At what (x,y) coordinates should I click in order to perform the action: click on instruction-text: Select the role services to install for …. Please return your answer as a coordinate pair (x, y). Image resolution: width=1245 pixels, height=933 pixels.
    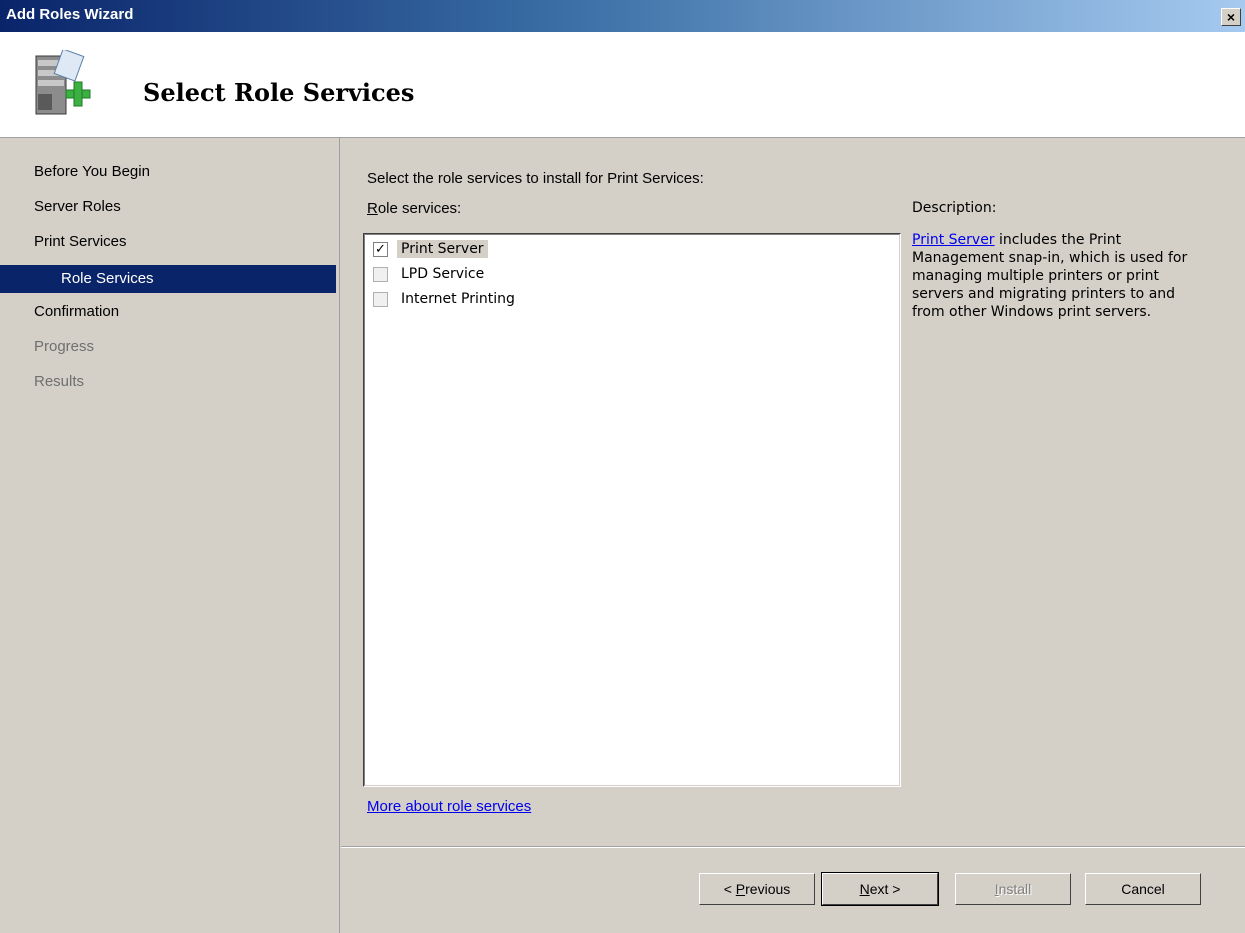
    Looking at the image, I should click on (535, 178).